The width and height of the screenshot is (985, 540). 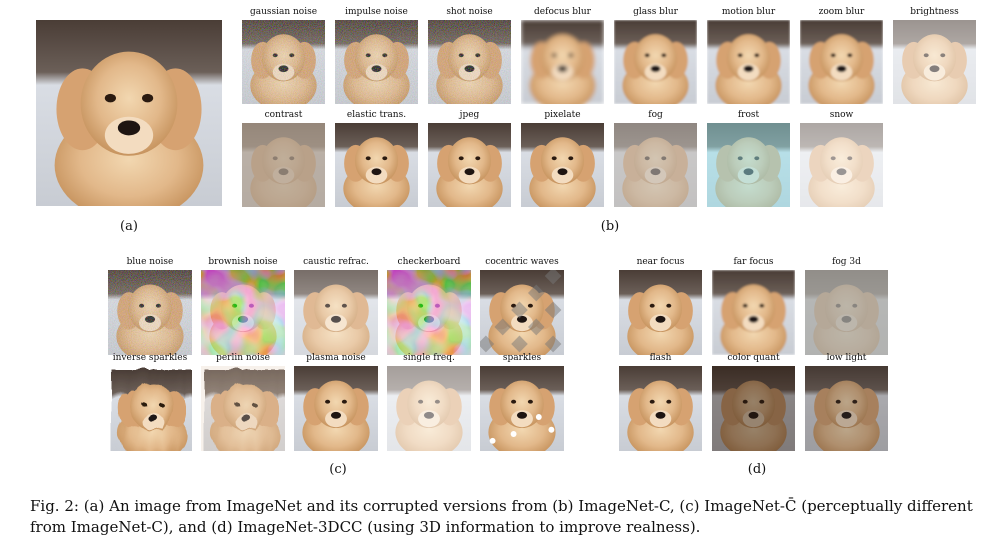 I want to click on label-far-focus: far focus, so click(x=753, y=262).